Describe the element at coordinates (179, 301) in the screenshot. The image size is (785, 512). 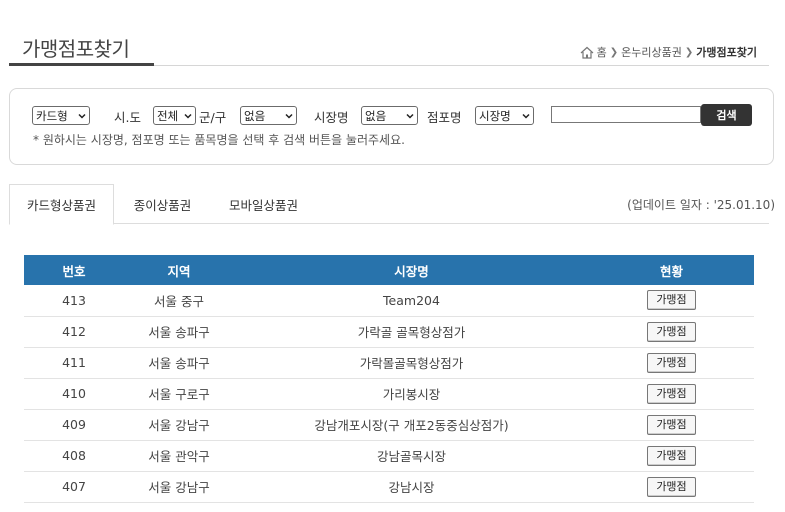
I see `row-region: 서울 중구` at that location.